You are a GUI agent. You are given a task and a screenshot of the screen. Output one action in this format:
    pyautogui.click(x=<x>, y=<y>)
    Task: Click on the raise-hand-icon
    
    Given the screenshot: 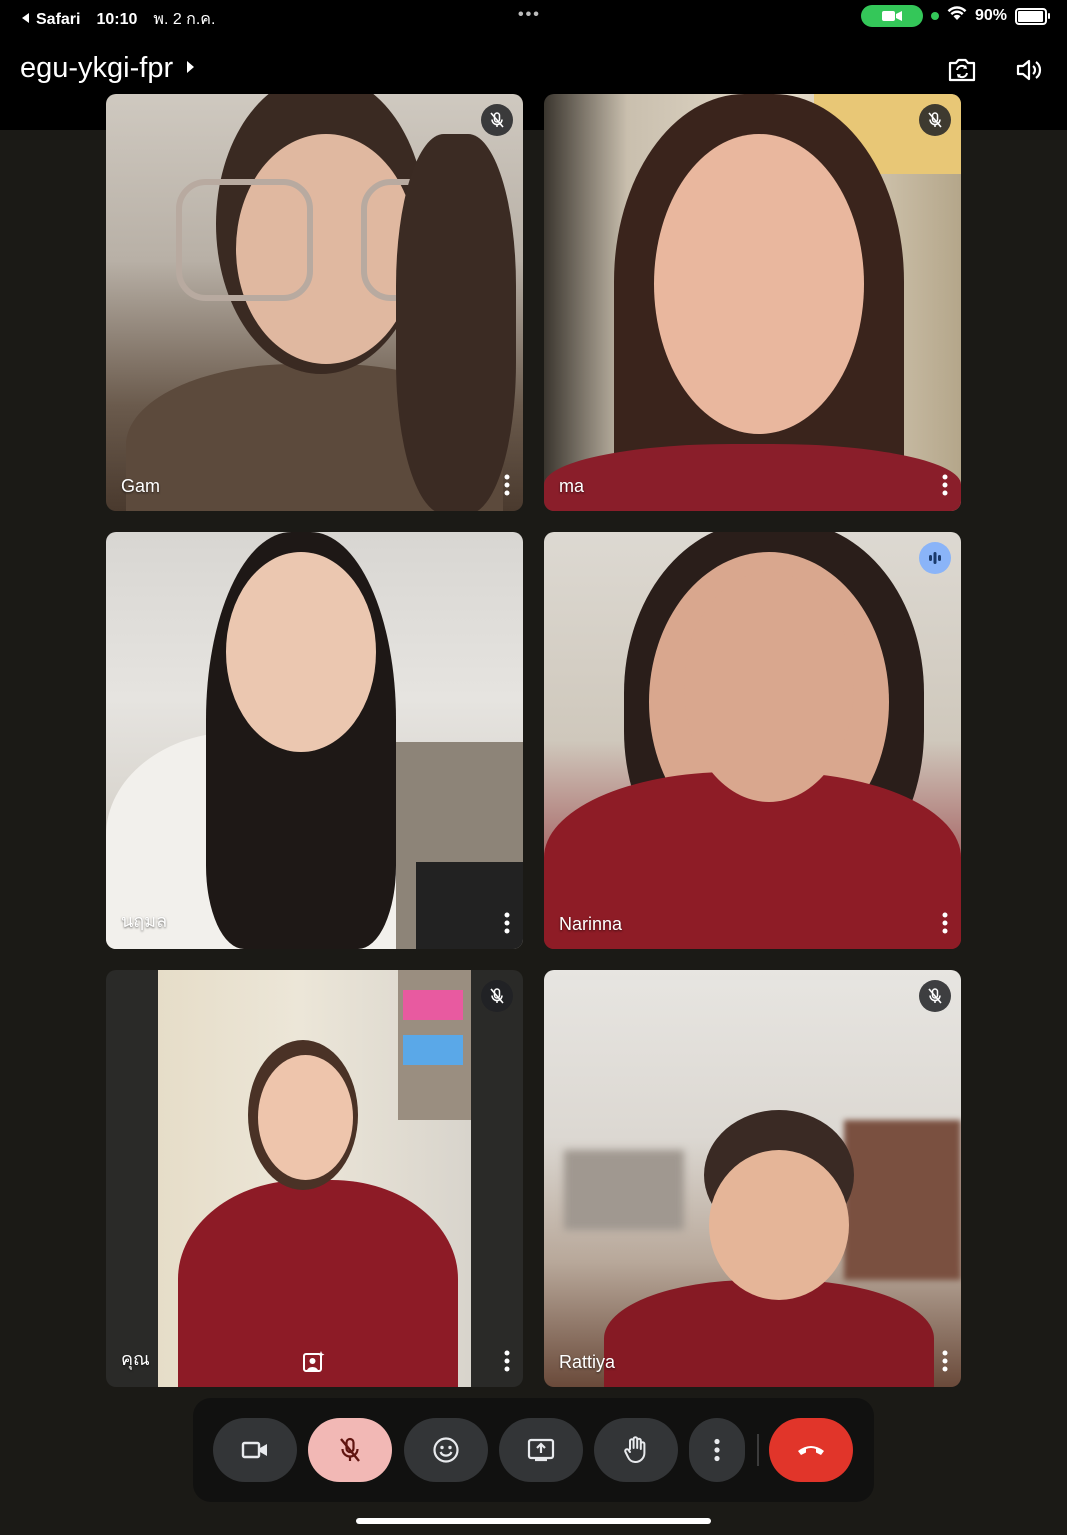 What is the action you would take?
    pyautogui.click(x=635, y=1449)
    